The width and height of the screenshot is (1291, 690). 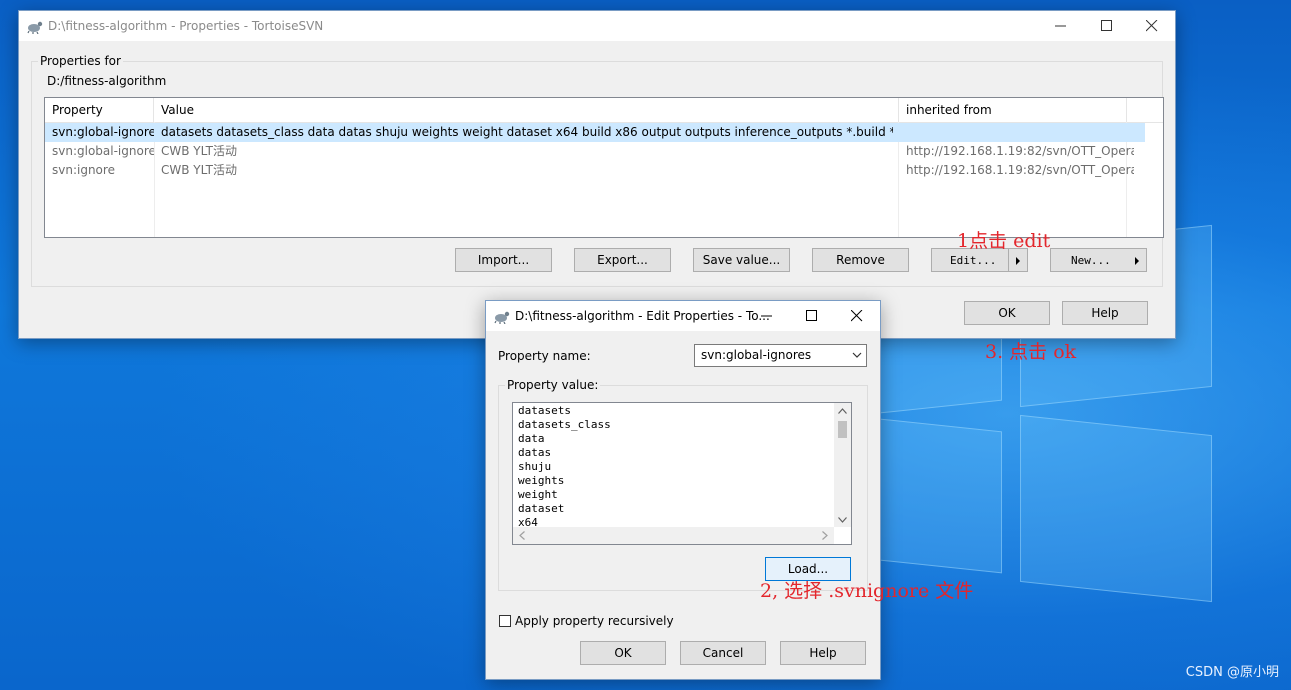 I want to click on value-line: datas, so click(x=535, y=452).